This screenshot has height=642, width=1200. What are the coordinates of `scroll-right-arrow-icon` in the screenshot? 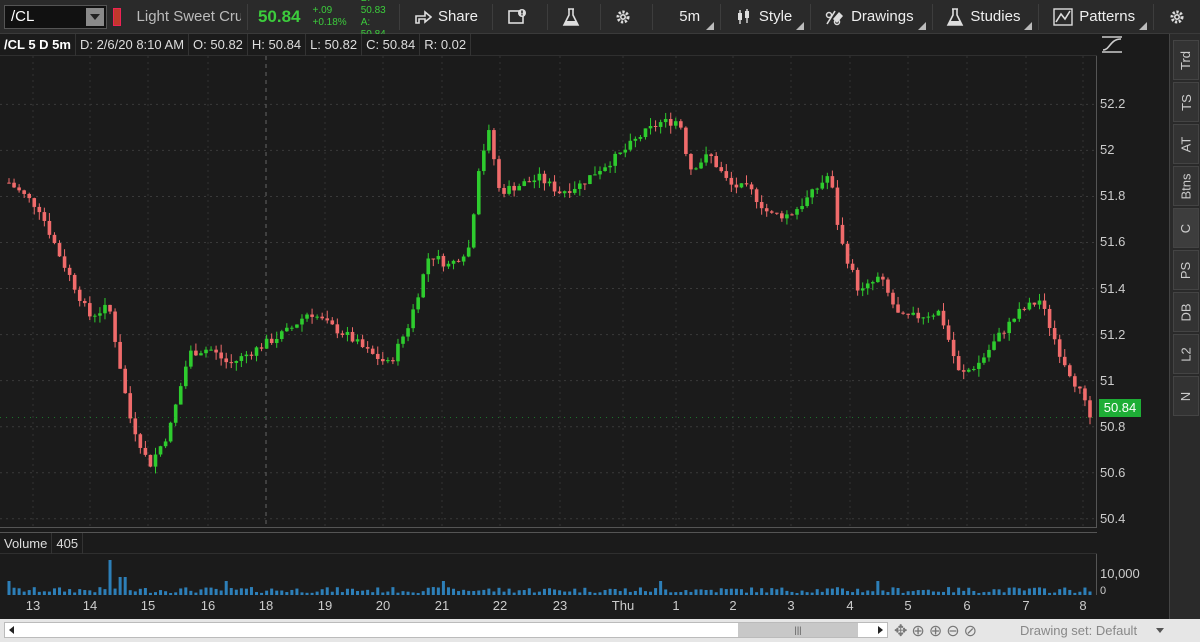 It's located at (880, 630).